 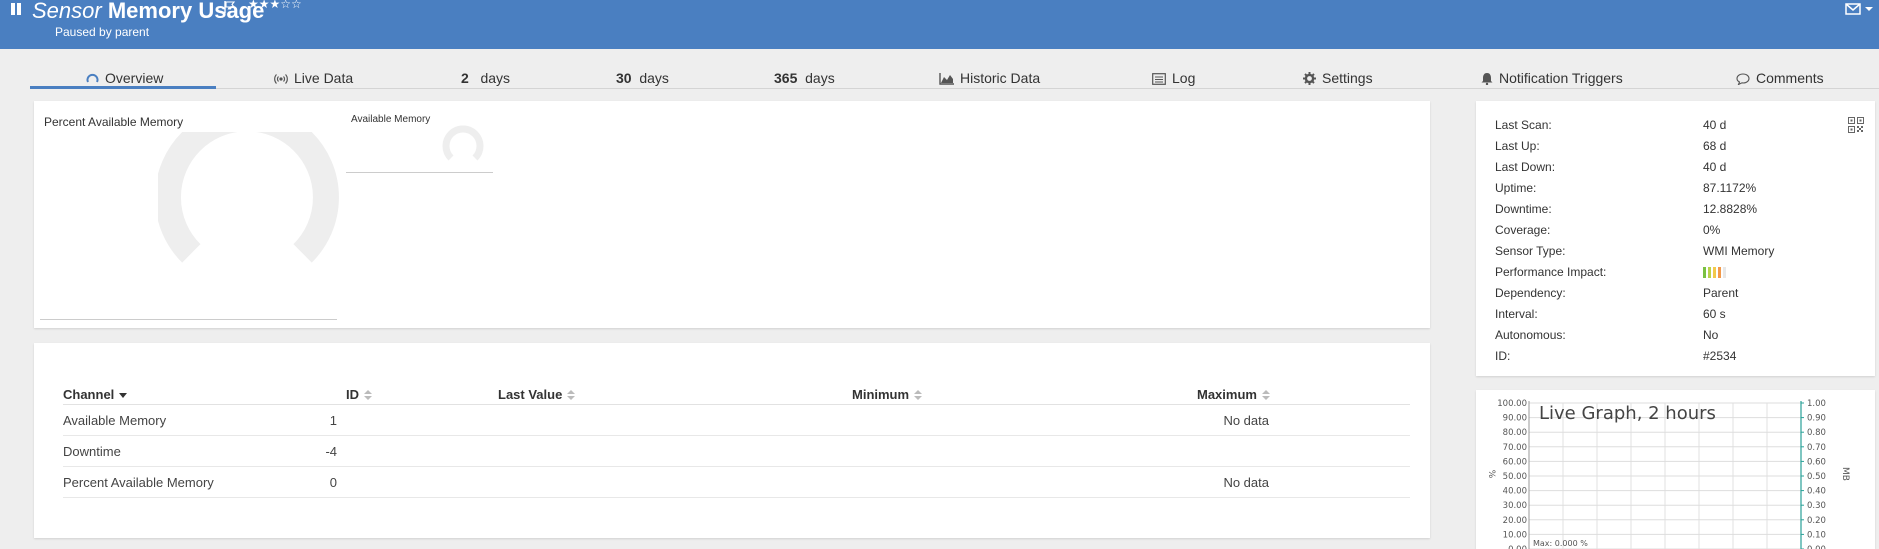 I want to click on gear-icon, so click(x=1309, y=78).